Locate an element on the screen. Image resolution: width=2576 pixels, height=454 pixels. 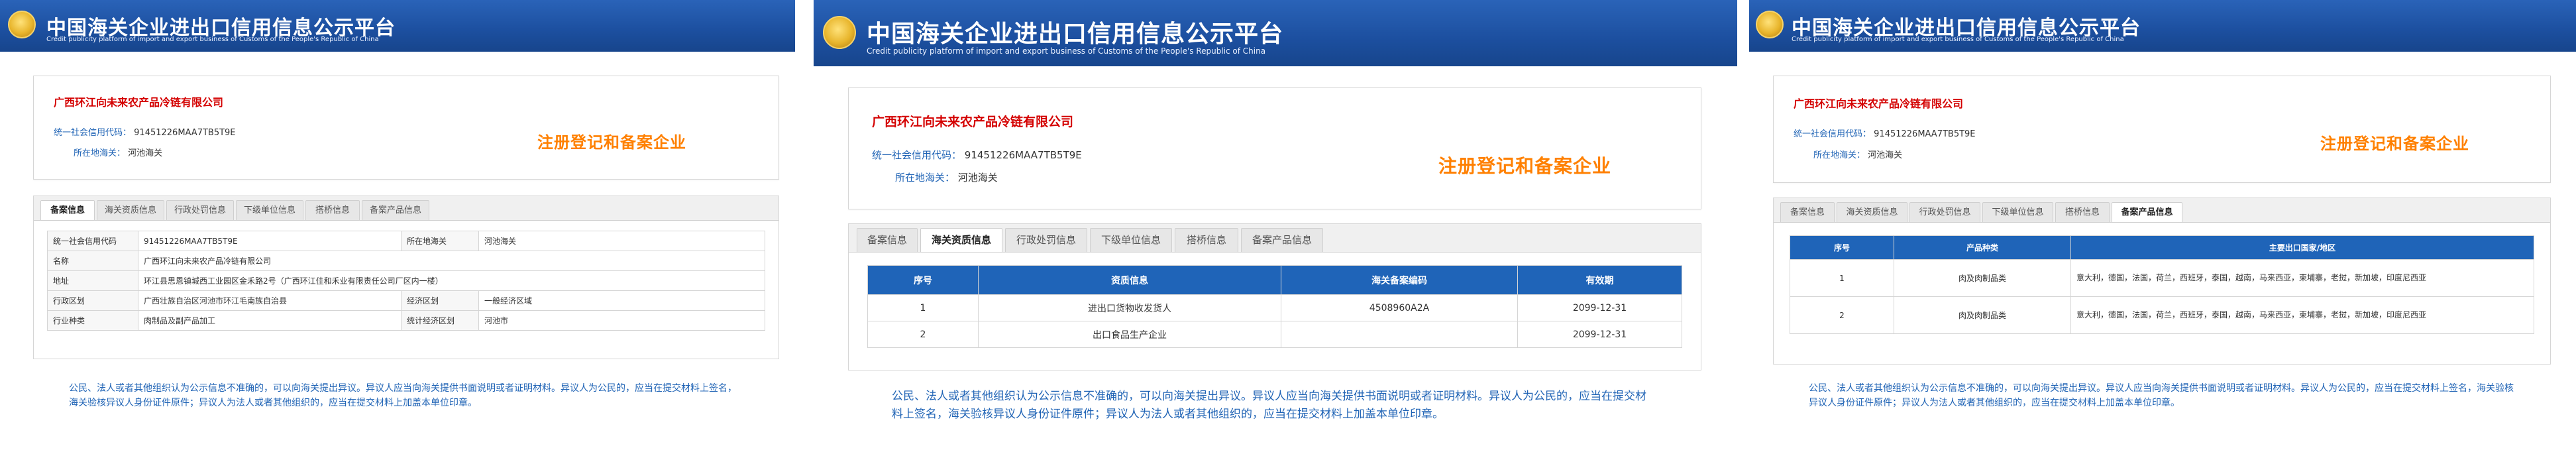
basic-value: 肉制品及副产品加工 is located at coordinates (270, 320).